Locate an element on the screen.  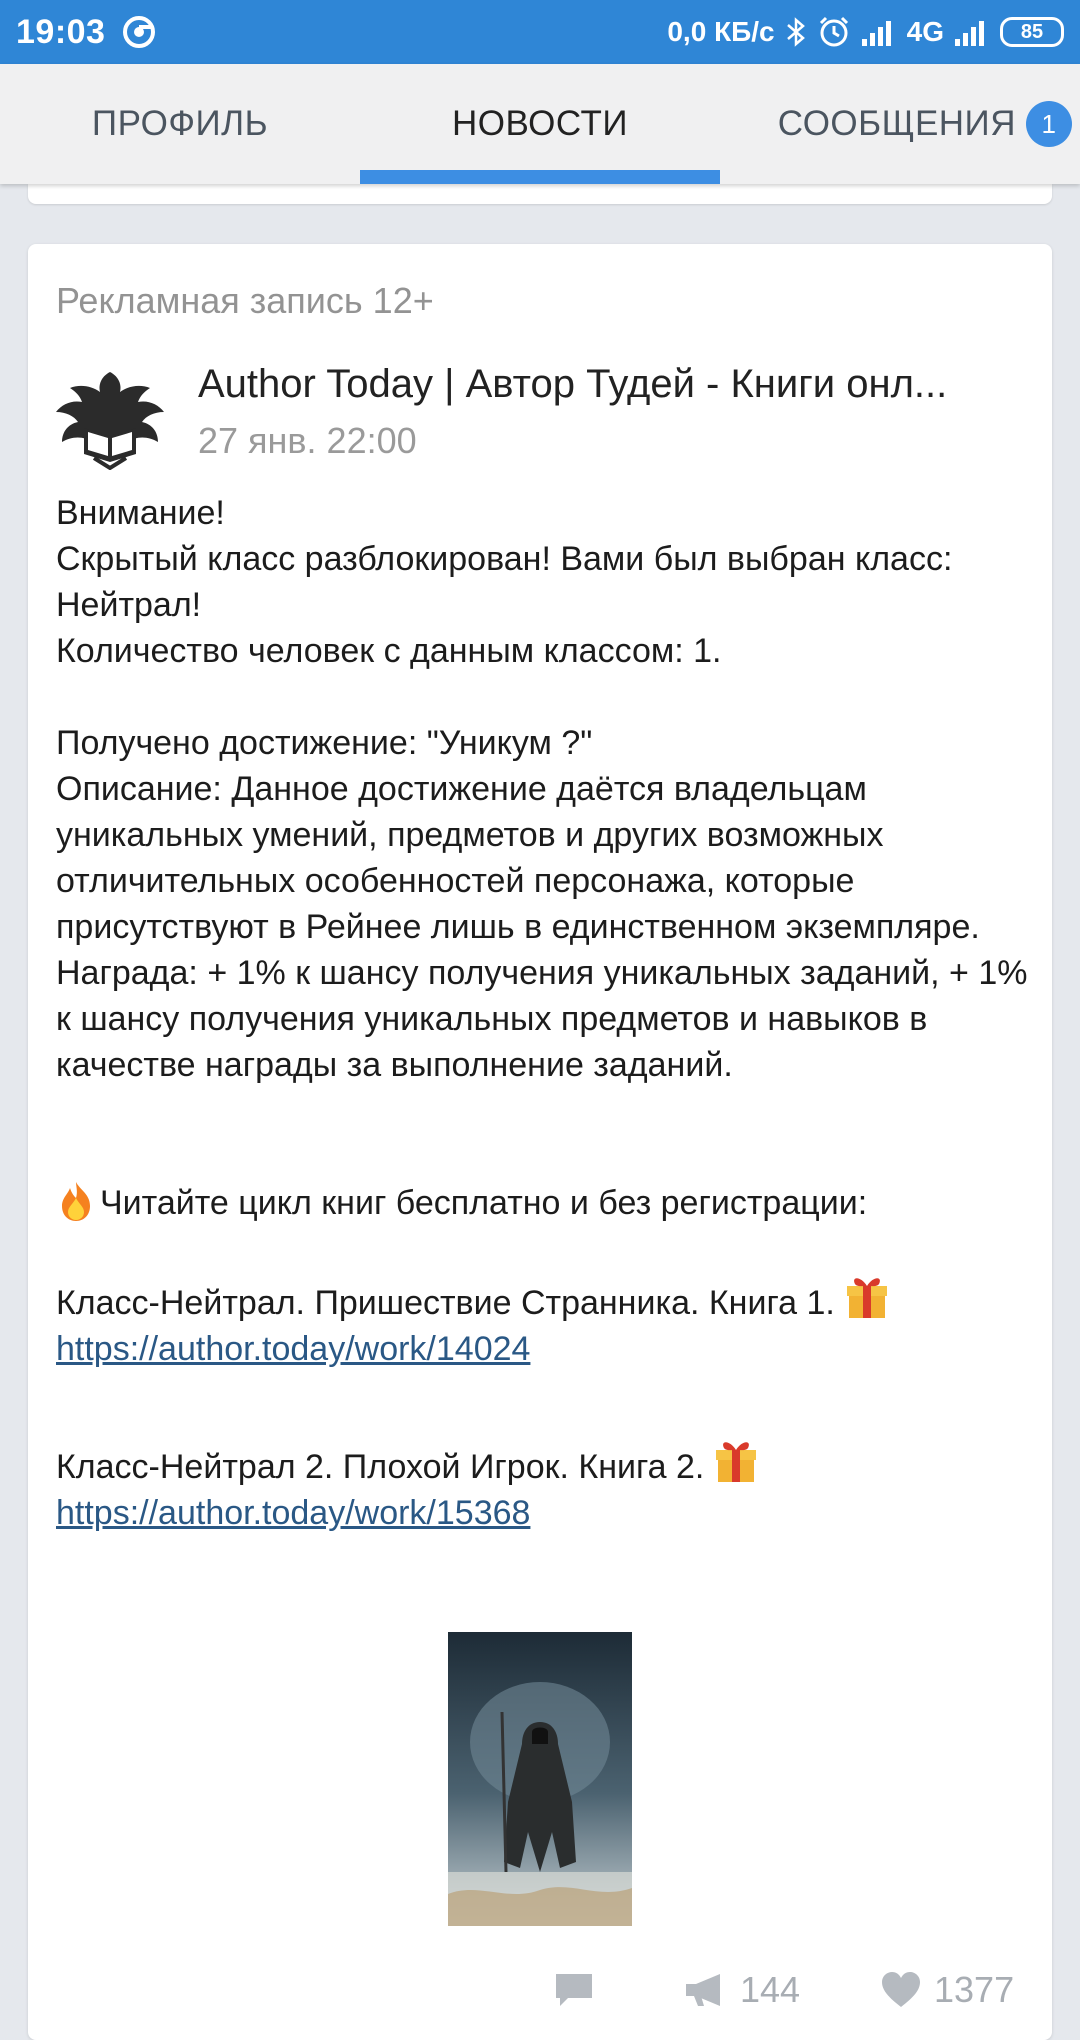
tab-profile-label: ПРОФИЛЬ is located at coordinates (180, 123).